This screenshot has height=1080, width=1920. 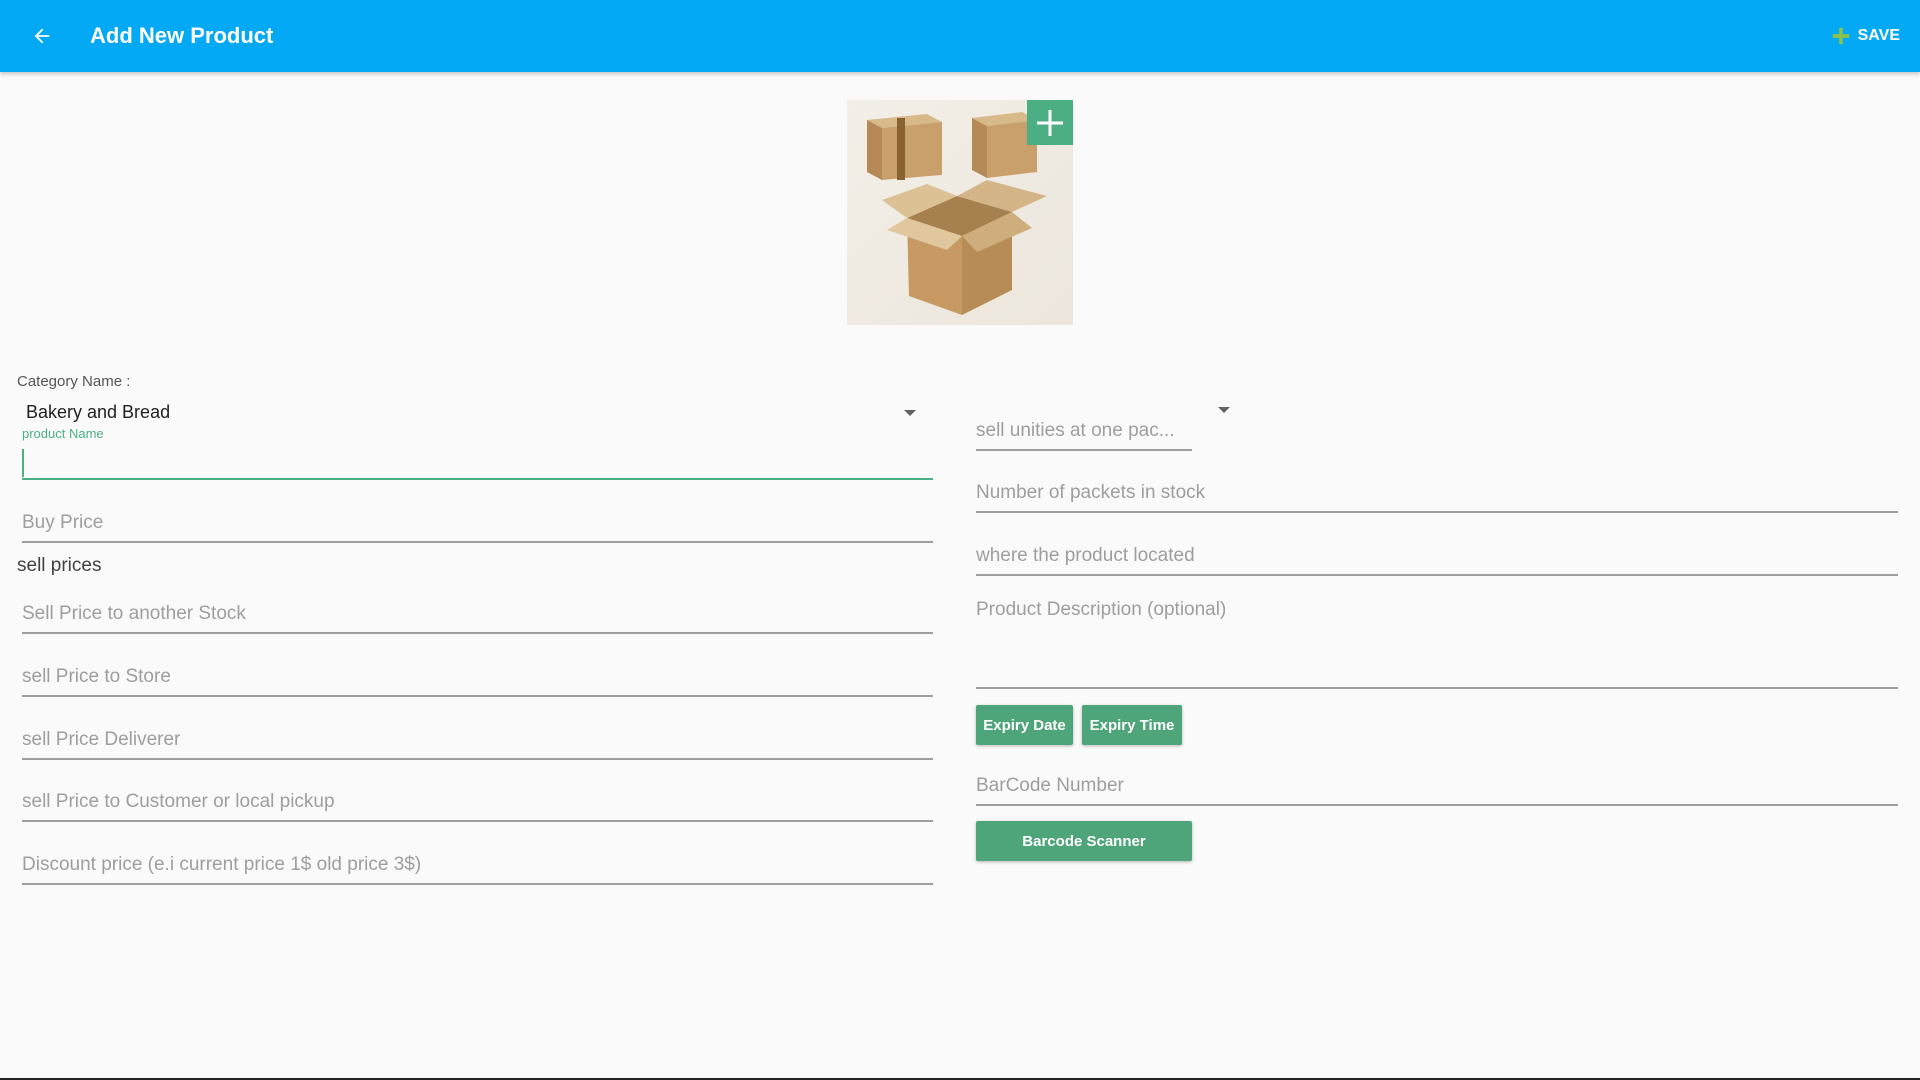 I want to click on text-caret, so click(x=23, y=463).